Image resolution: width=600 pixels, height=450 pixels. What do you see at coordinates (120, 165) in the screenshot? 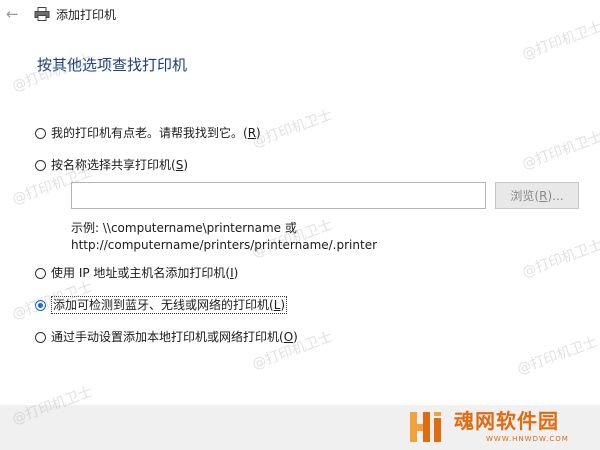
I see `option-label: 按名称选择共享打印机(S)` at bounding box center [120, 165].